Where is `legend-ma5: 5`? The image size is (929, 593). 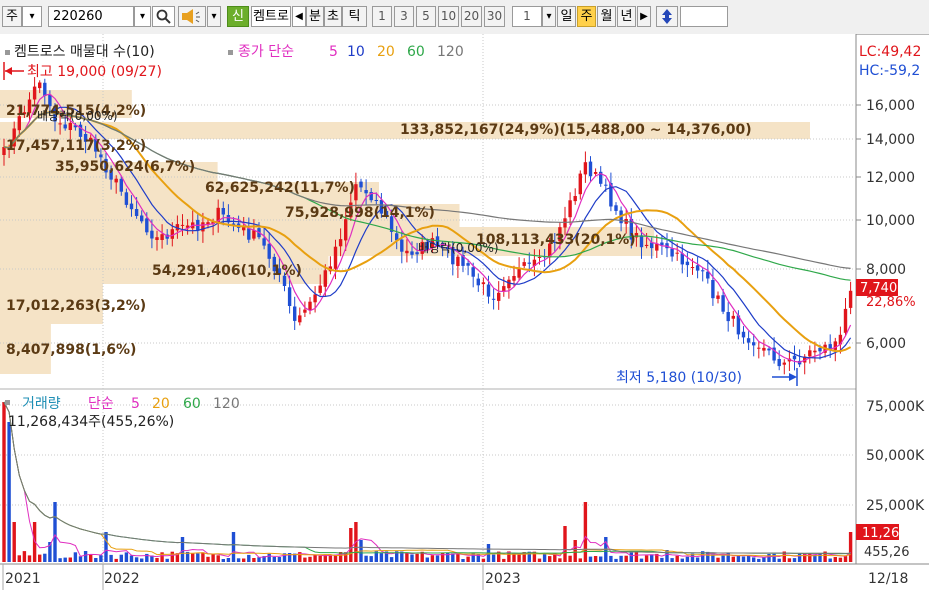 legend-ma5: 5 is located at coordinates (333, 52).